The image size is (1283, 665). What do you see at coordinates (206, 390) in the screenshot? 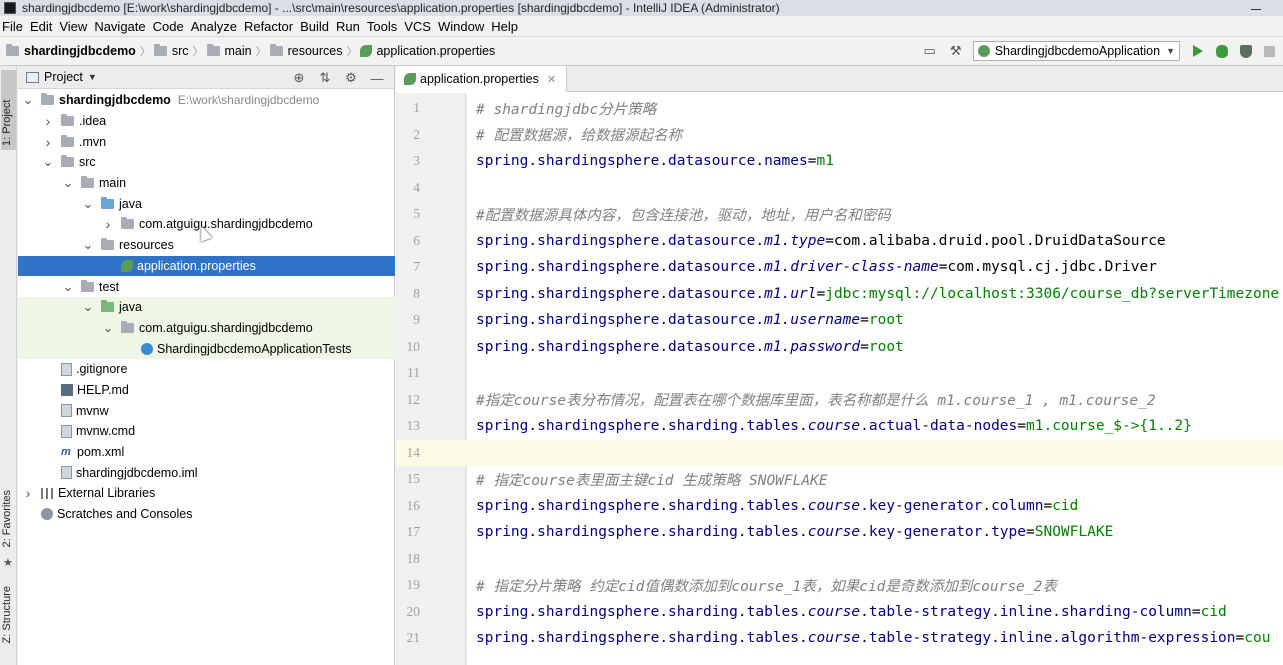
I see `tree-item: HELP.md` at bounding box center [206, 390].